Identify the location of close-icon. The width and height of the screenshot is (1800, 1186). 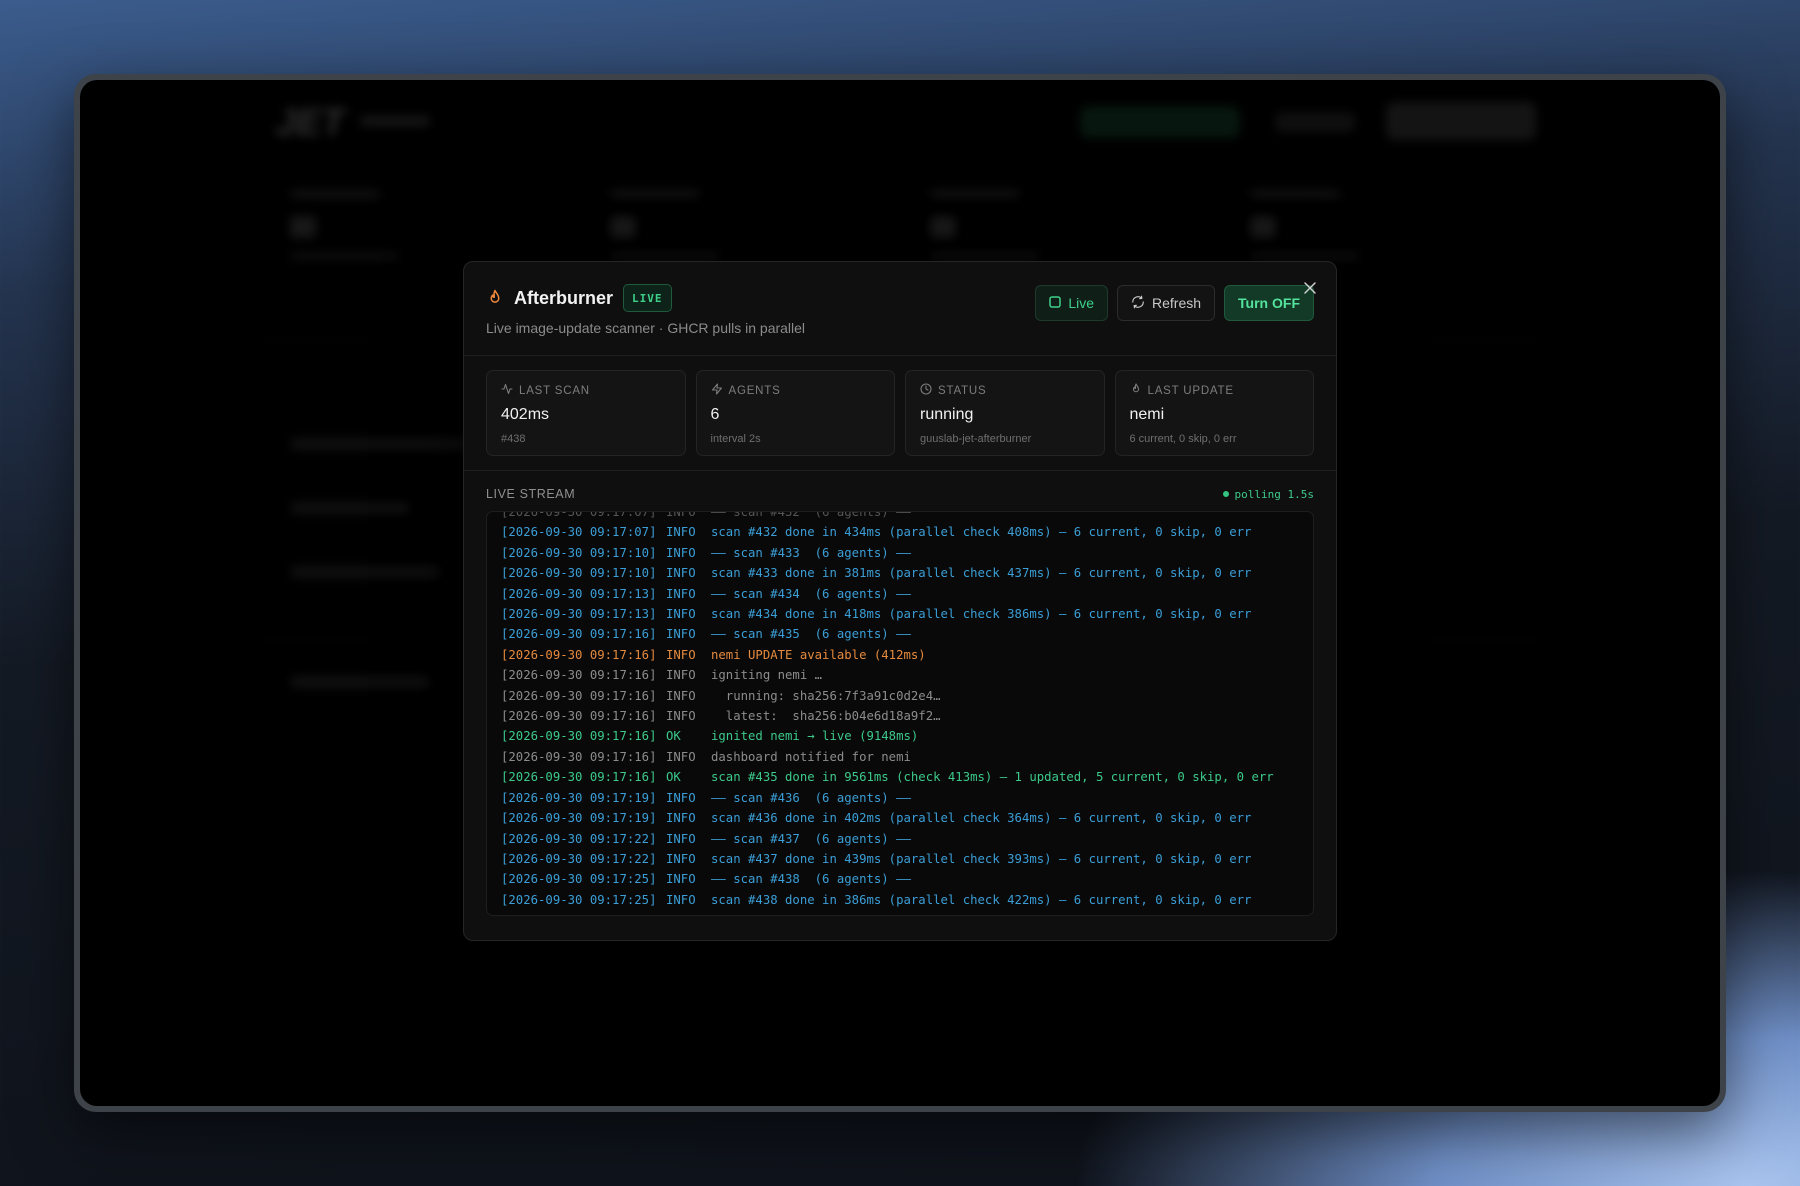
(1310, 288).